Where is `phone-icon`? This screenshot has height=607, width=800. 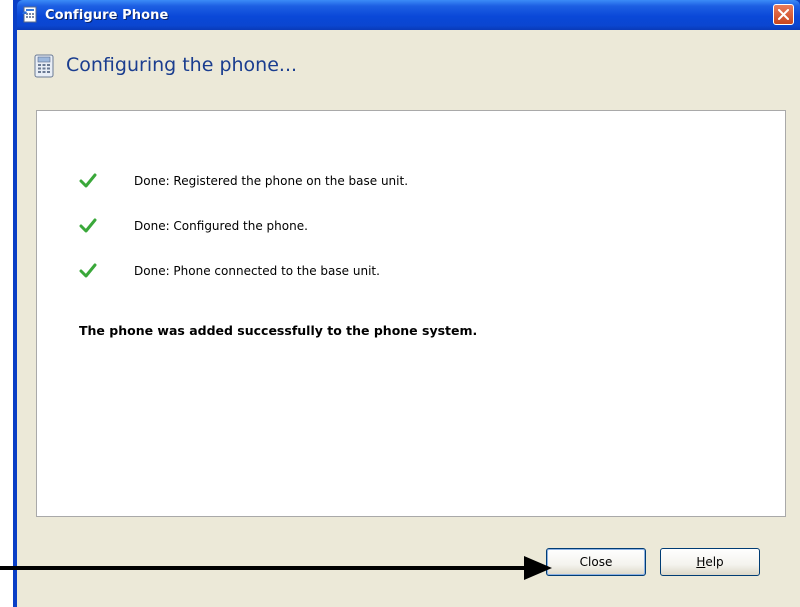 phone-icon is located at coordinates (44, 66).